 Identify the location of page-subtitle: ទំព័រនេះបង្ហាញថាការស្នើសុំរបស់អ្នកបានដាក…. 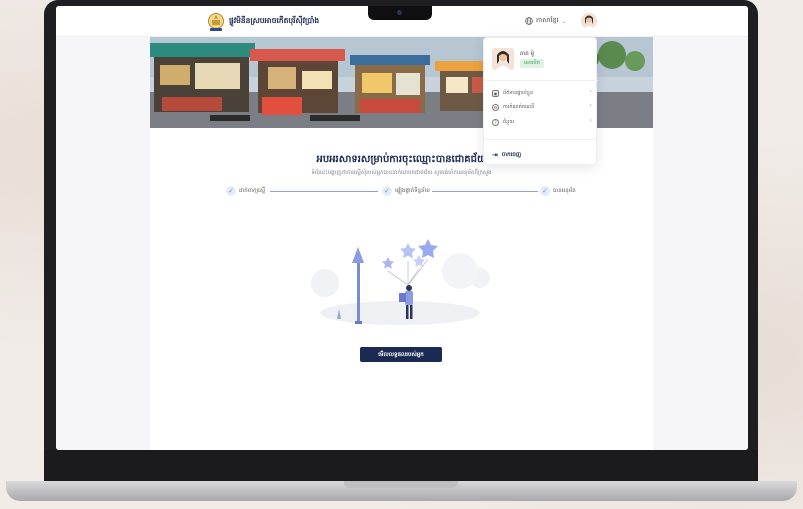
(401, 173).